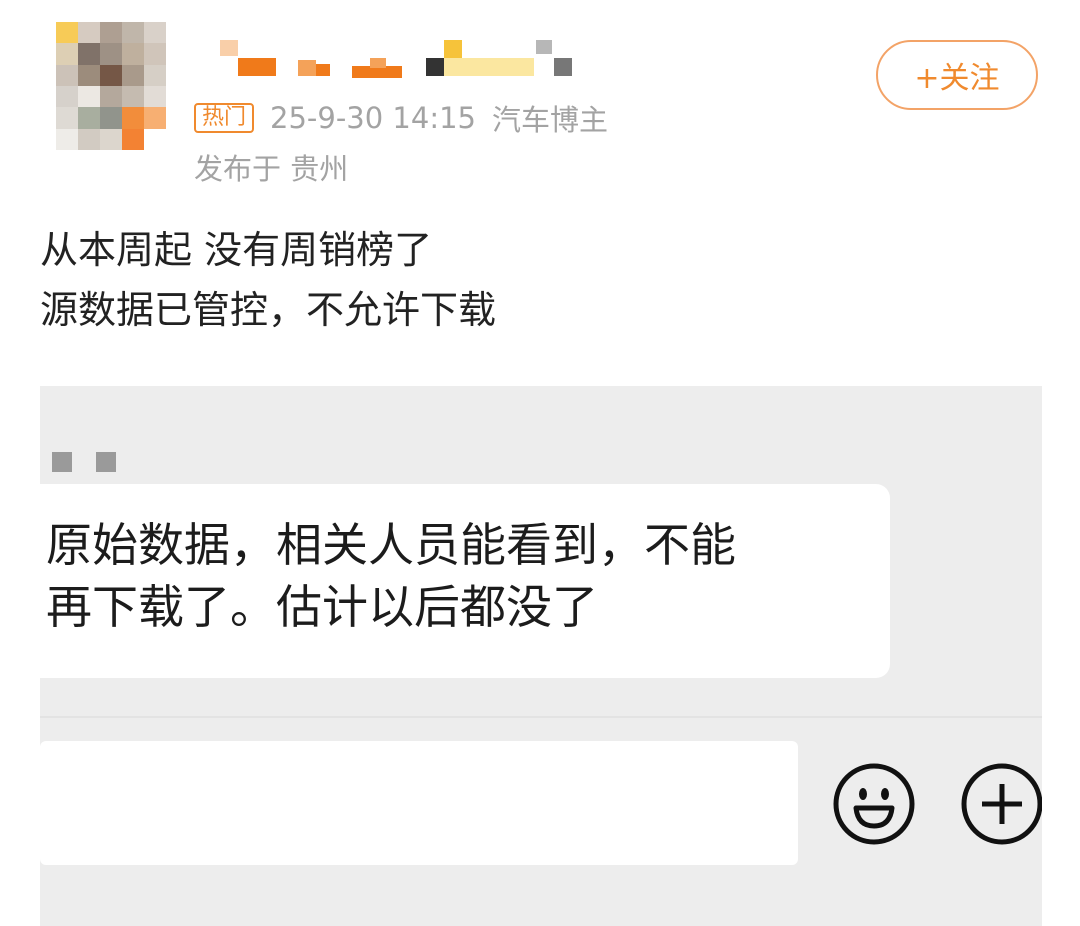  Describe the element at coordinates (224, 118) in the screenshot. I see `hot-badge: 热门` at that location.